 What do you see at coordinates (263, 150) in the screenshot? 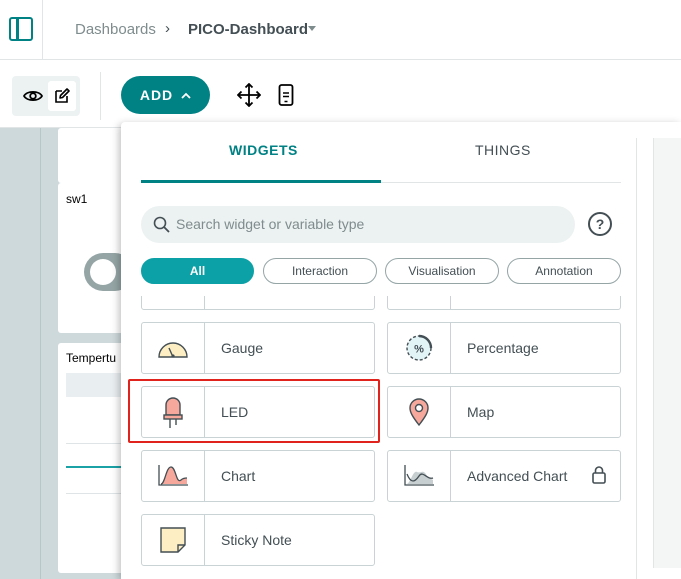
I see `tab-widgets: WIDGETS` at bounding box center [263, 150].